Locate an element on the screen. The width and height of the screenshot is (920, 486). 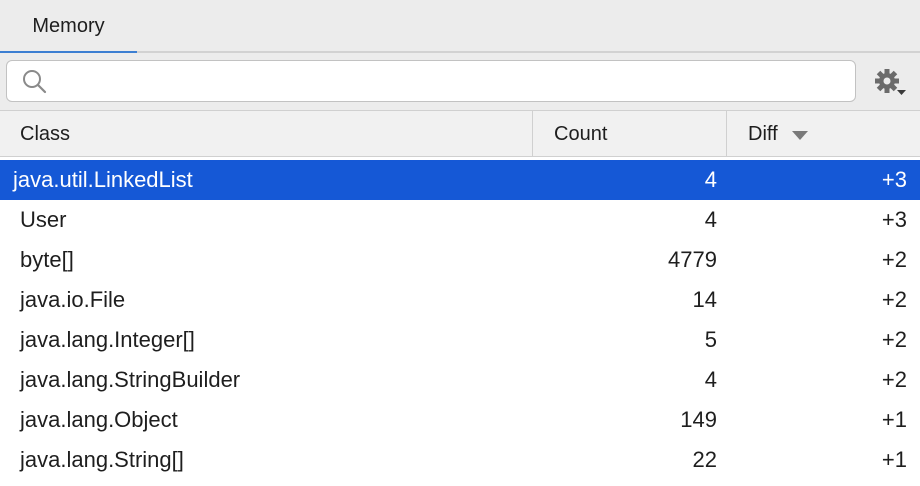
class-name-cell: java.lang.String[] is located at coordinates (102, 459).